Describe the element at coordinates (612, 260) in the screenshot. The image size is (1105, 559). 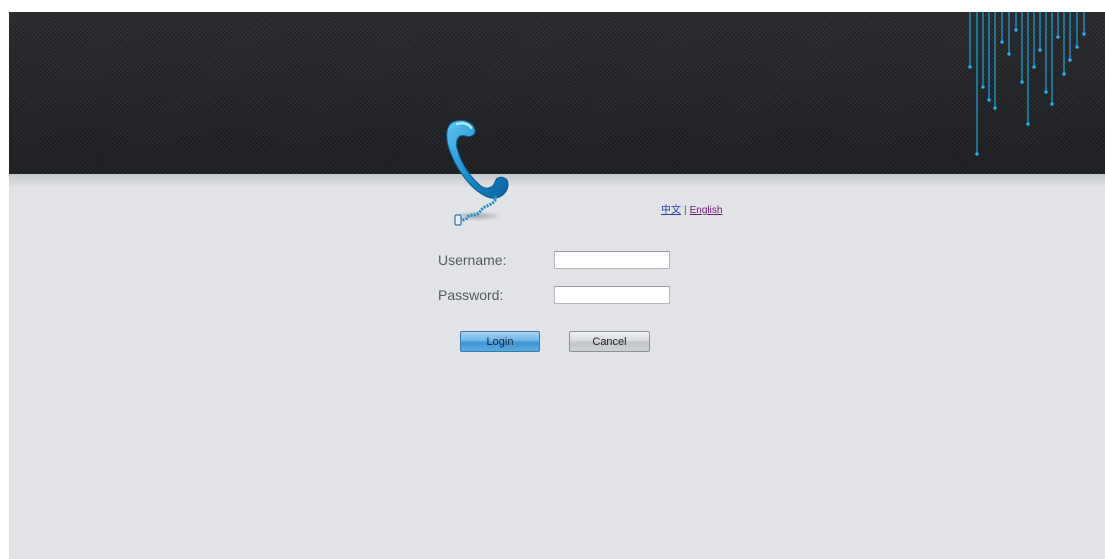
I see `username-input` at that location.